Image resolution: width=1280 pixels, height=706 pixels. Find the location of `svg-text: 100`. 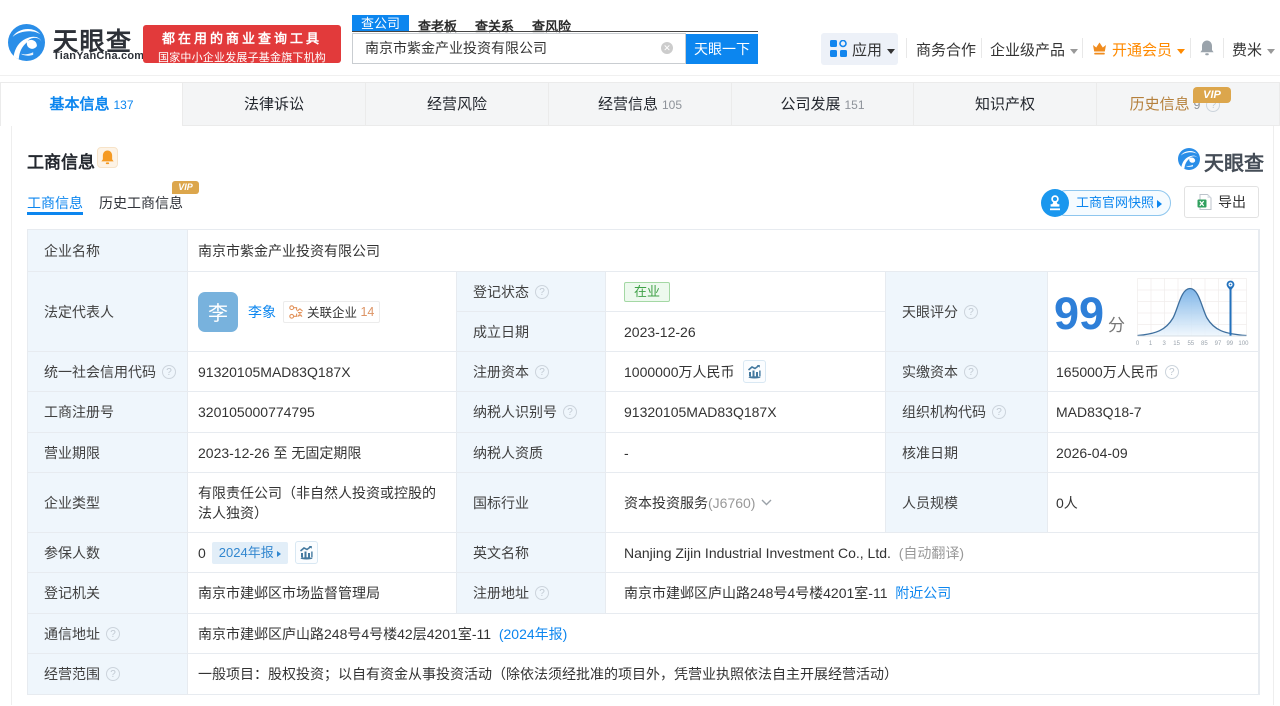

svg-text: 100 is located at coordinates (1243, 344).